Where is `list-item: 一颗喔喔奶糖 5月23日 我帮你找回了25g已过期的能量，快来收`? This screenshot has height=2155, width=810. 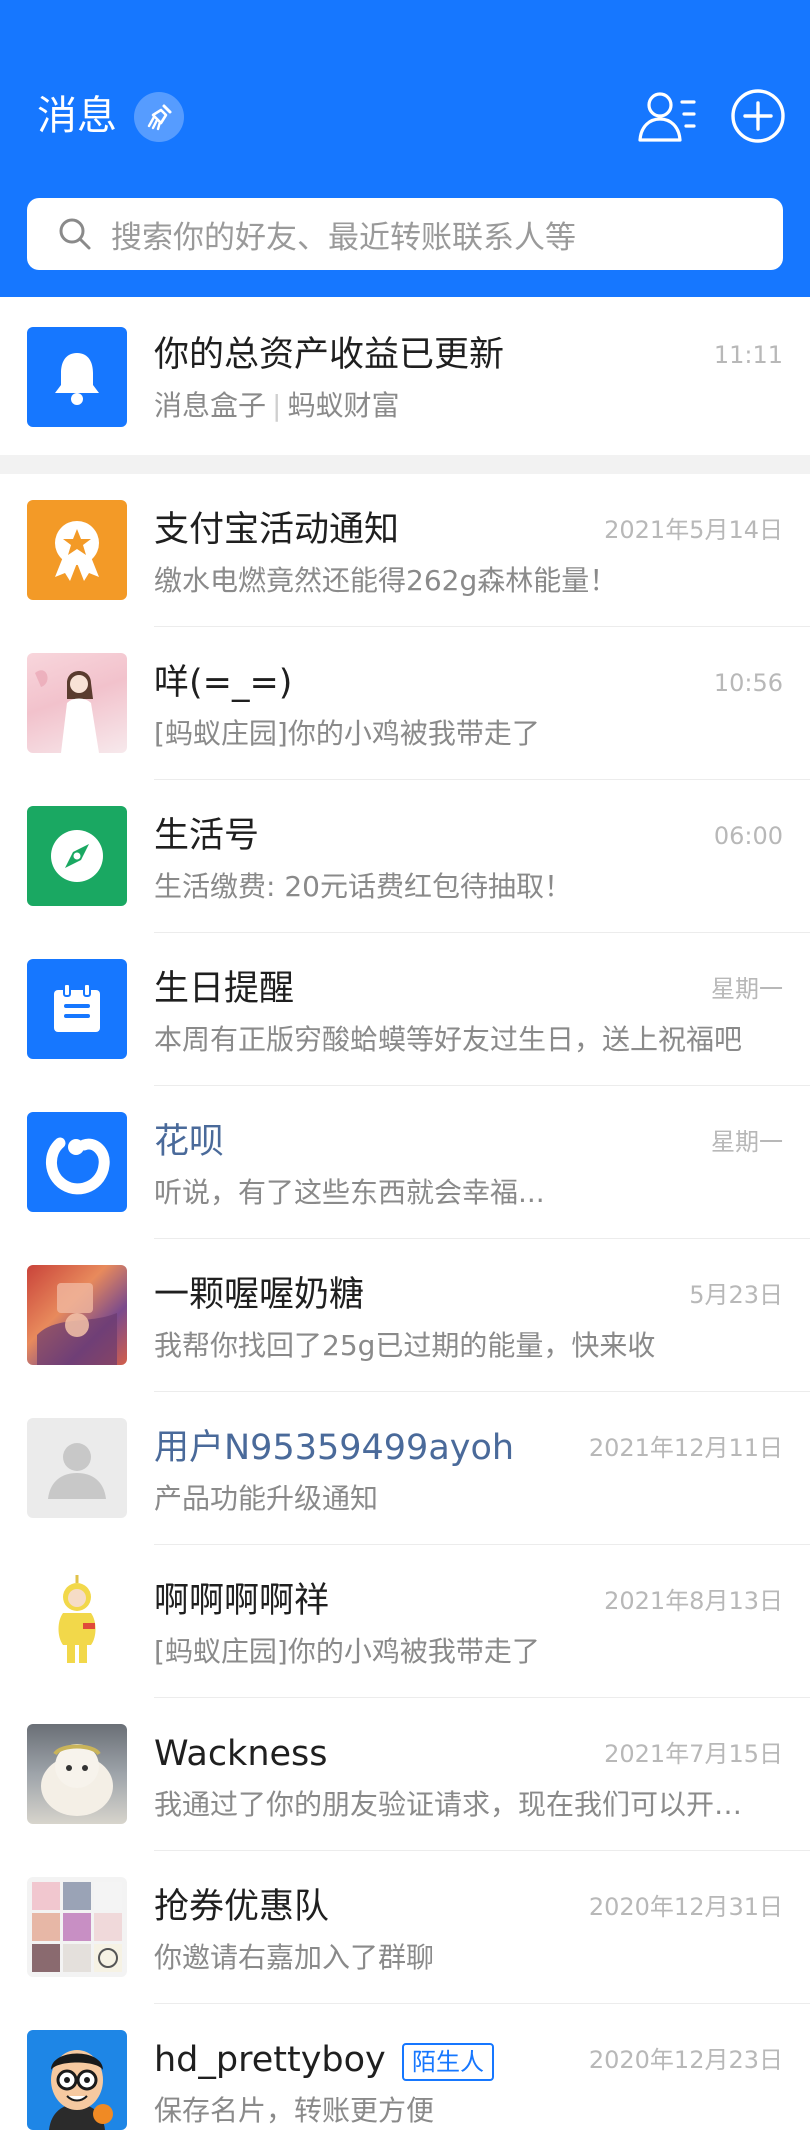
list-item: 一颗喔喔奶糖 5月23日 我帮你找回了25g已过期的能量，快来收 is located at coordinates (405, 1315).